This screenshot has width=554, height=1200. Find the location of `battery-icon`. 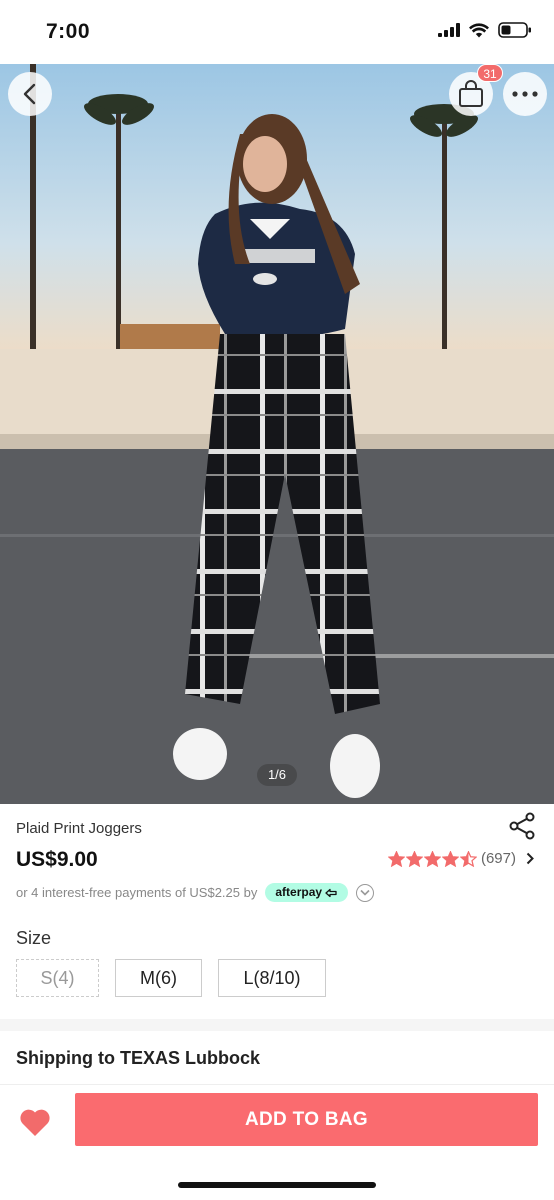

battery-icon is located at coordinates (514, 30).